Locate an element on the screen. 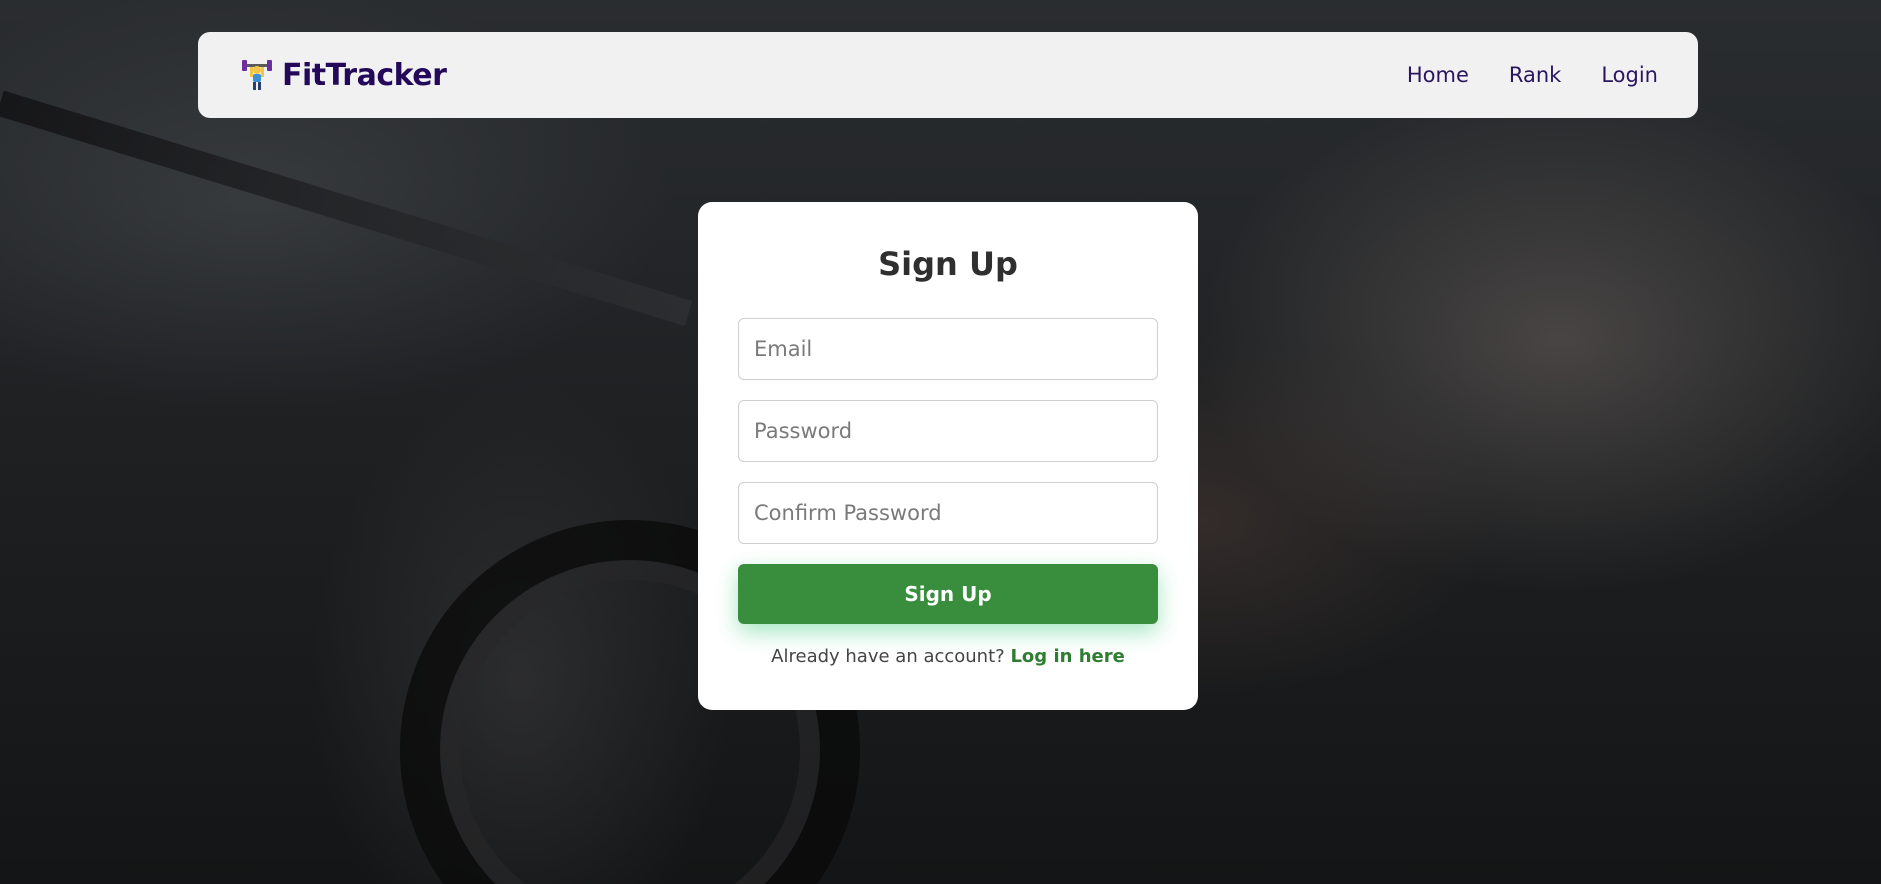  nav-login-link: Login is located at coordinates (1629, 75).